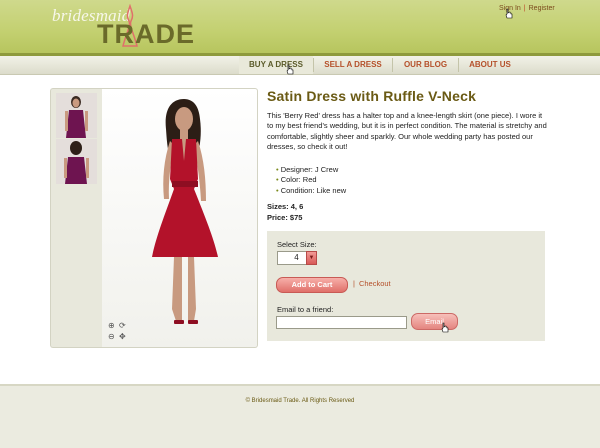  I want to click on select-size-label: Select Size:, so click(297, 244).